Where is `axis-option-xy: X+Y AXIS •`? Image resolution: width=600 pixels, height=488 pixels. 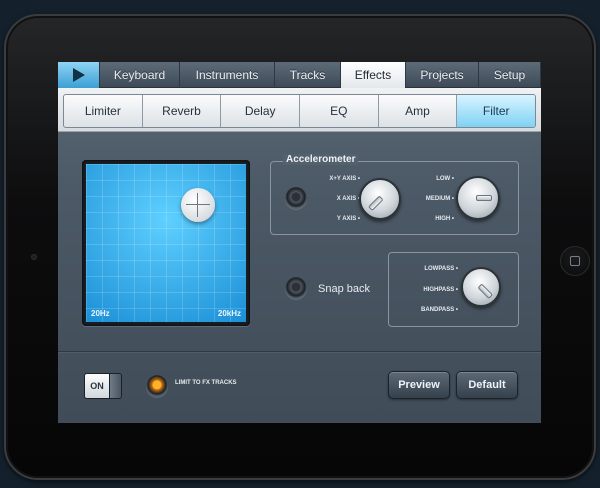 axis-option-xy: X+Y AXIS • is located at coordinates (340, 179).